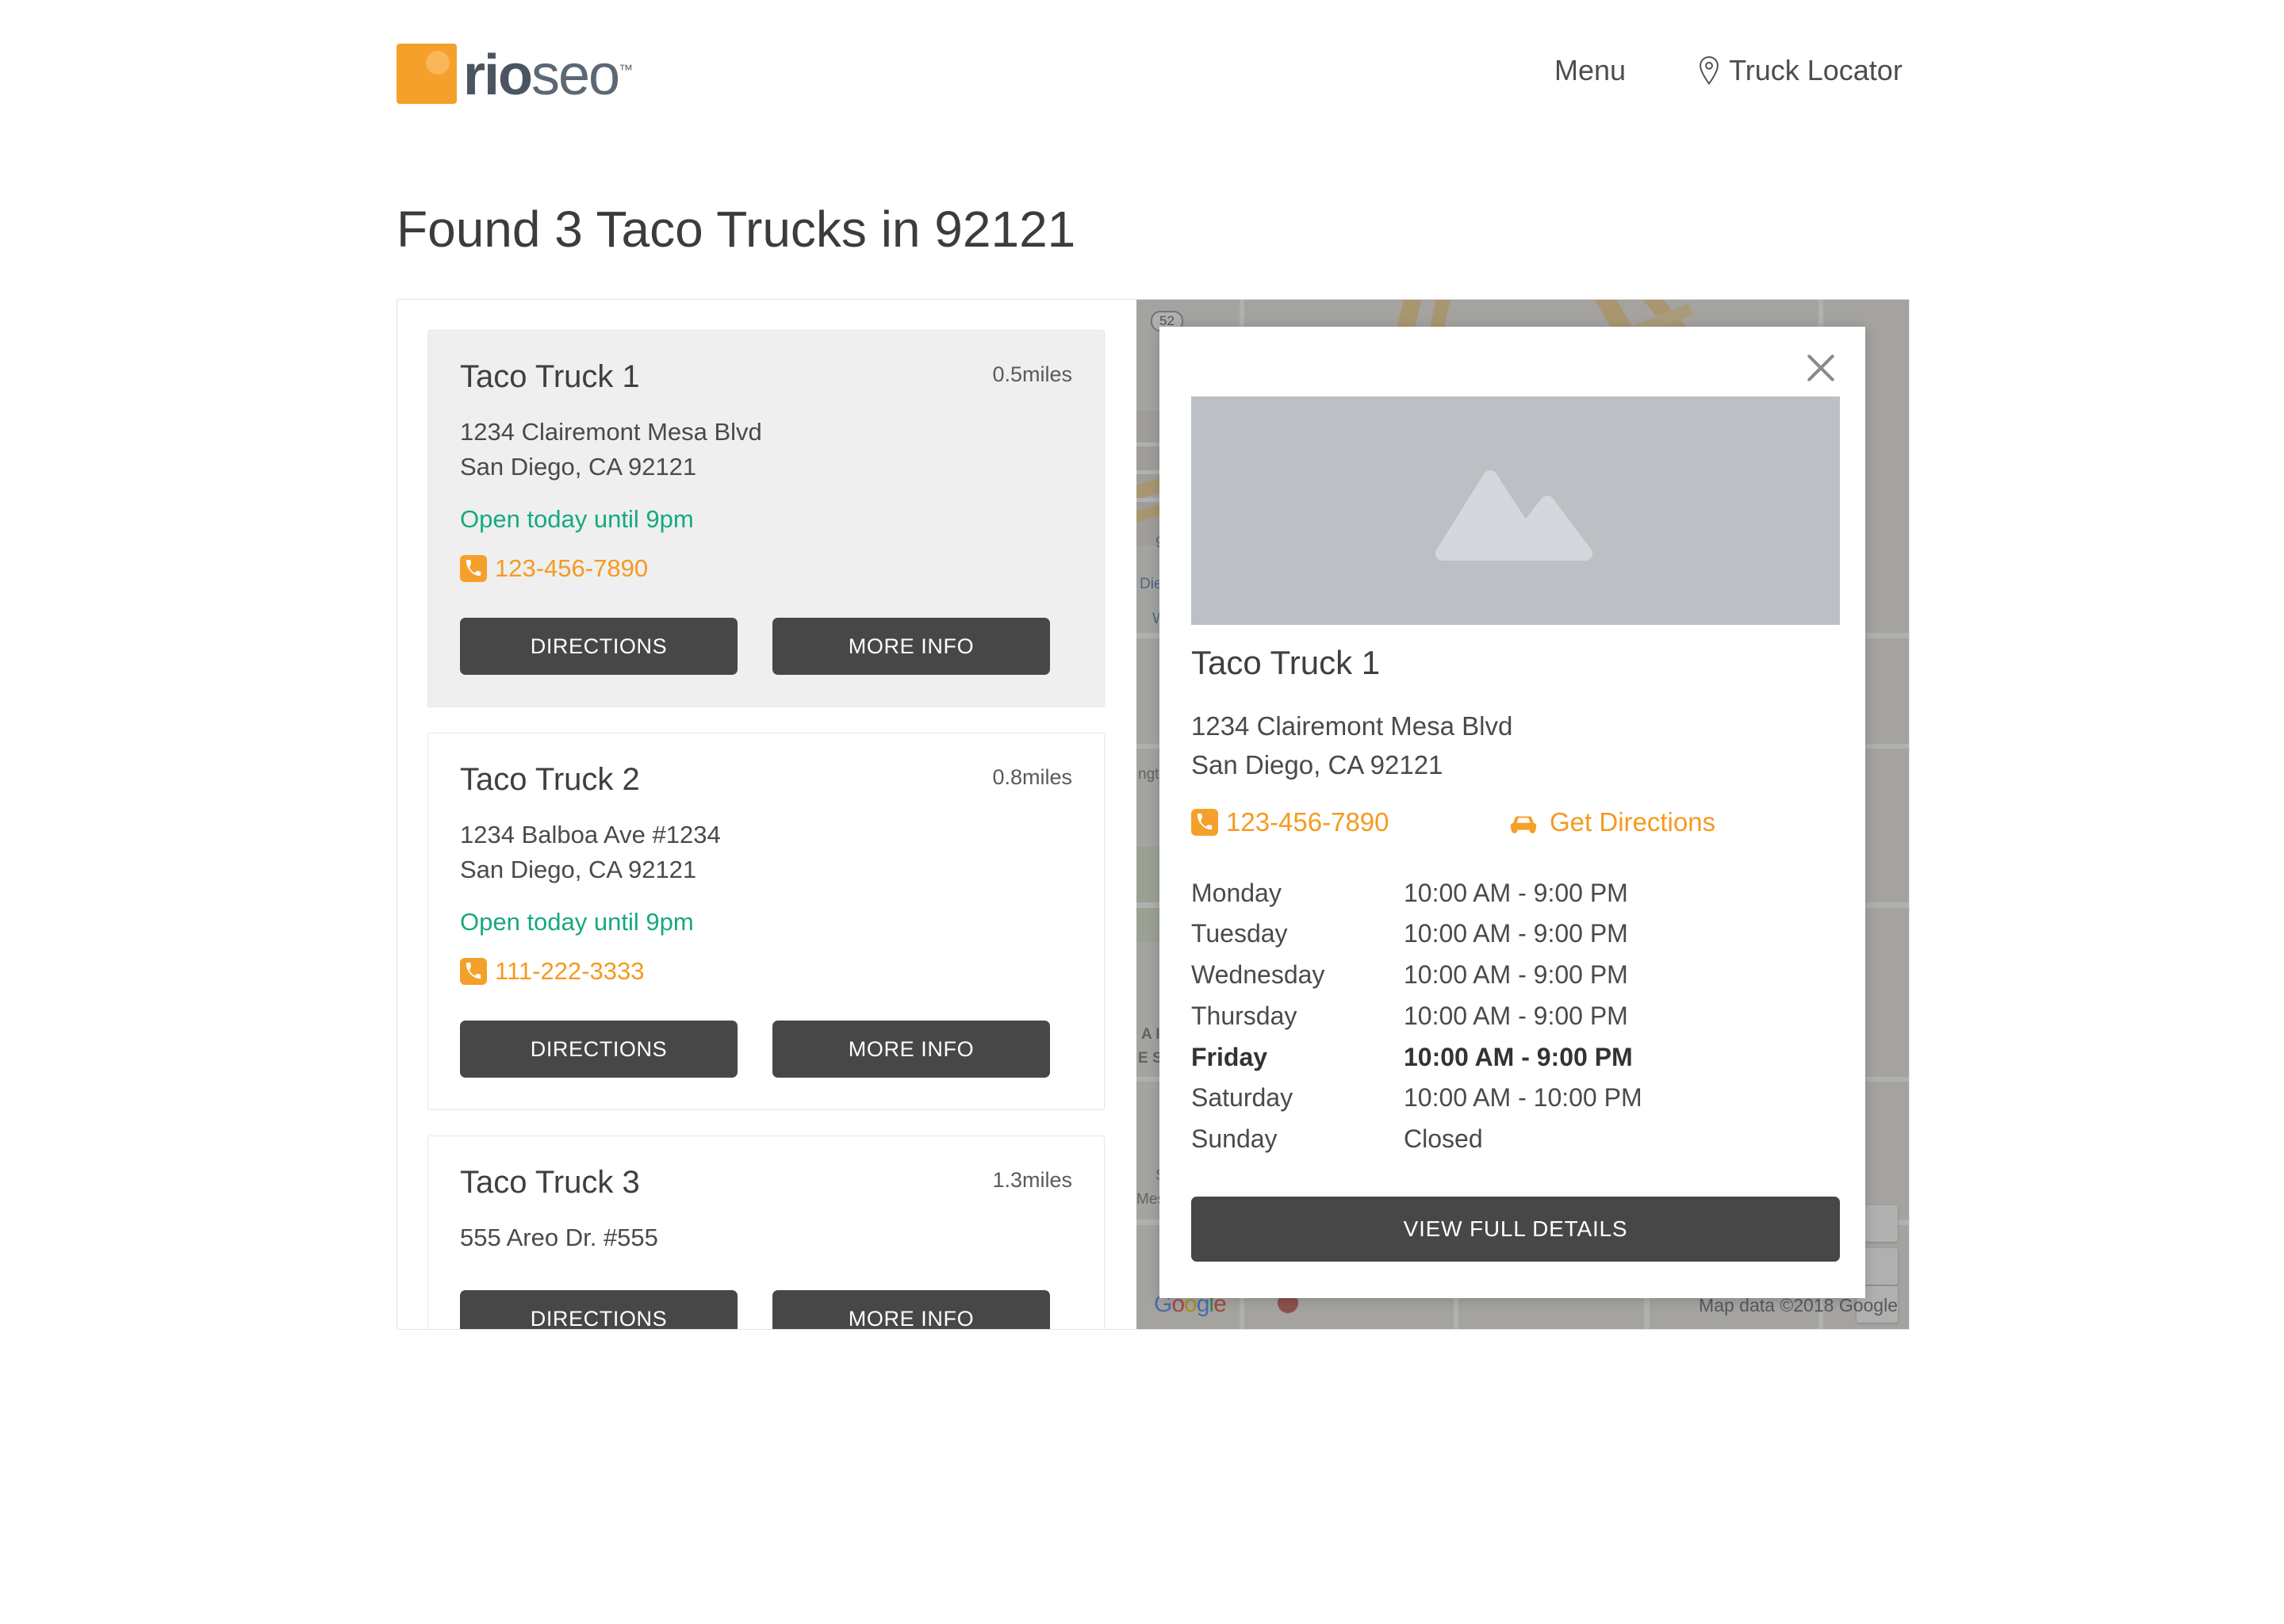 Image resolution: width=2284 pixels, height=1624 pixels. I want to click on hours-row: Wednesday 10:00 AM - 9:00 PM, so click(1468, 981).